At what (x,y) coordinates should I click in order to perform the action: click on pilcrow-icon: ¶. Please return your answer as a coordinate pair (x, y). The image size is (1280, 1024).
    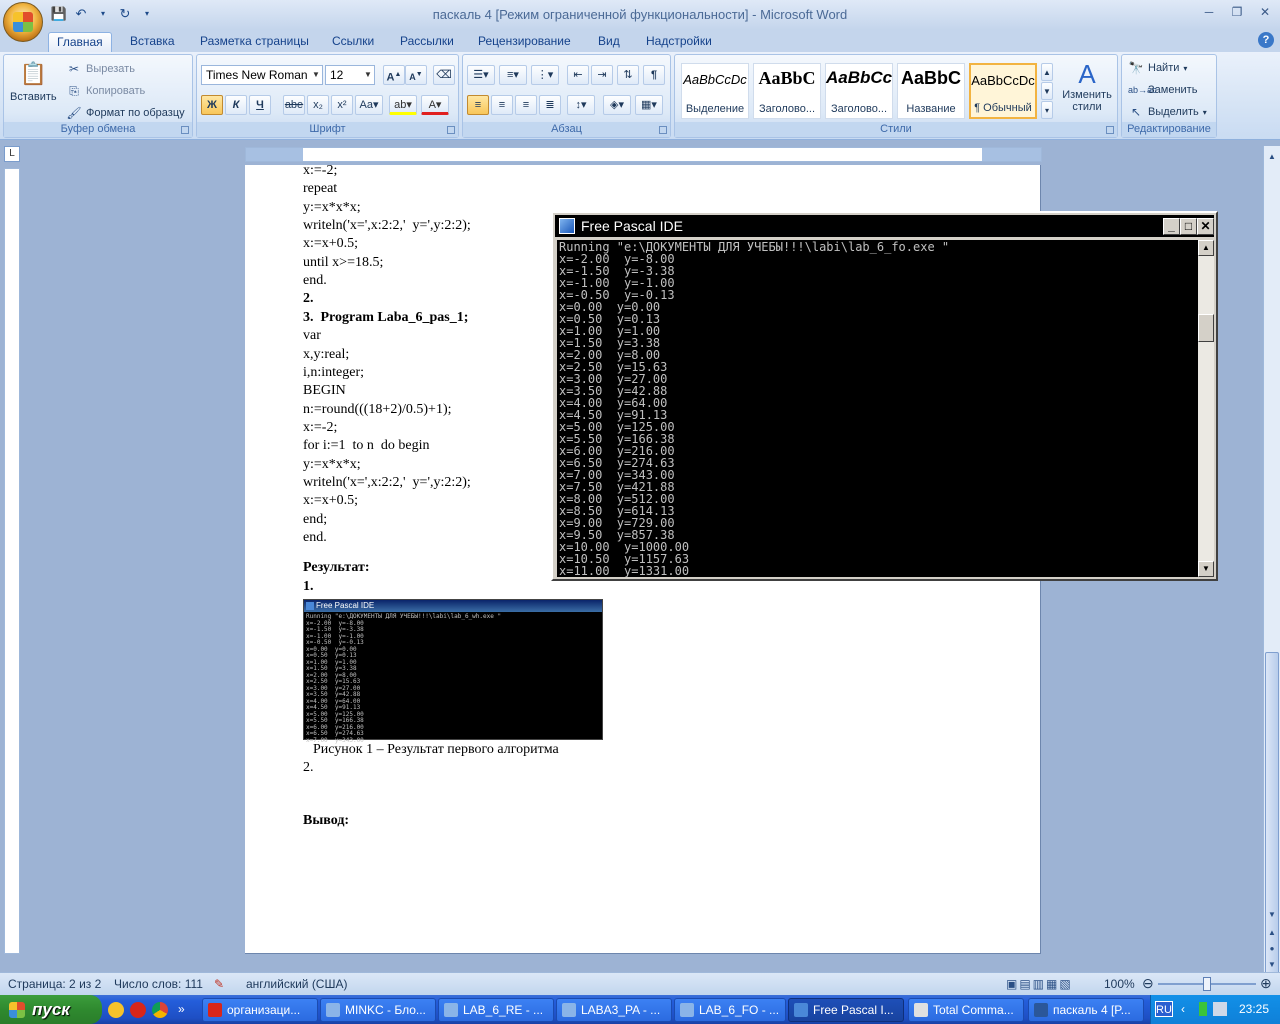
    Looking at the image, I should click on (654, 75).